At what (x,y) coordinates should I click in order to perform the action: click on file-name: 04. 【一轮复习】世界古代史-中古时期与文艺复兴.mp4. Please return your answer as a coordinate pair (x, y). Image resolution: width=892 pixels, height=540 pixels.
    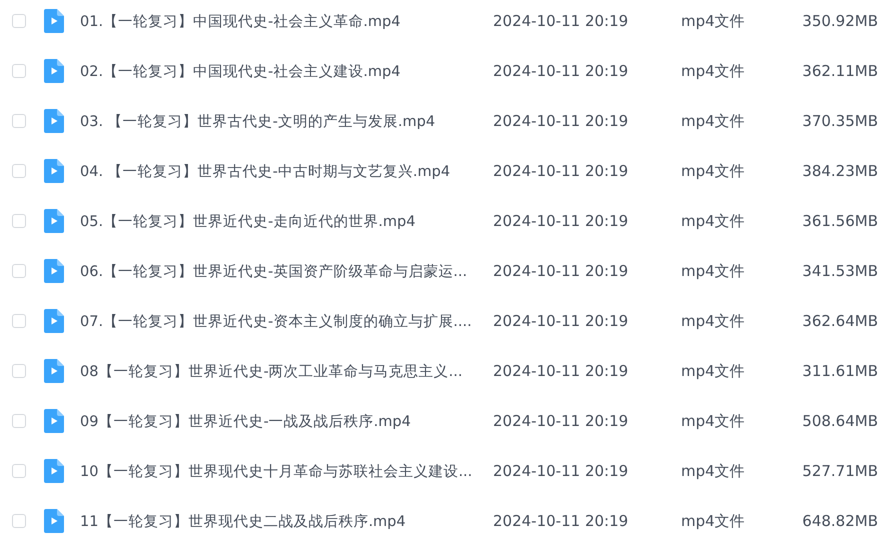
    Looking at the image, I should click on (286, 171).